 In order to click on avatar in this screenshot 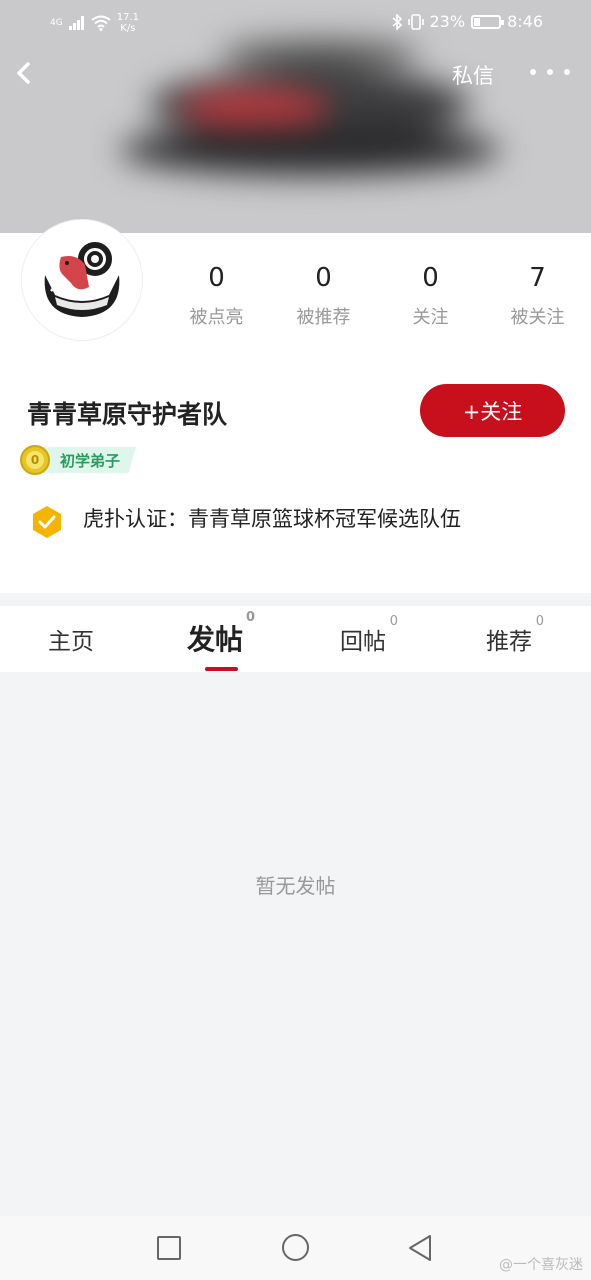, I will do `click(82, 280)`.